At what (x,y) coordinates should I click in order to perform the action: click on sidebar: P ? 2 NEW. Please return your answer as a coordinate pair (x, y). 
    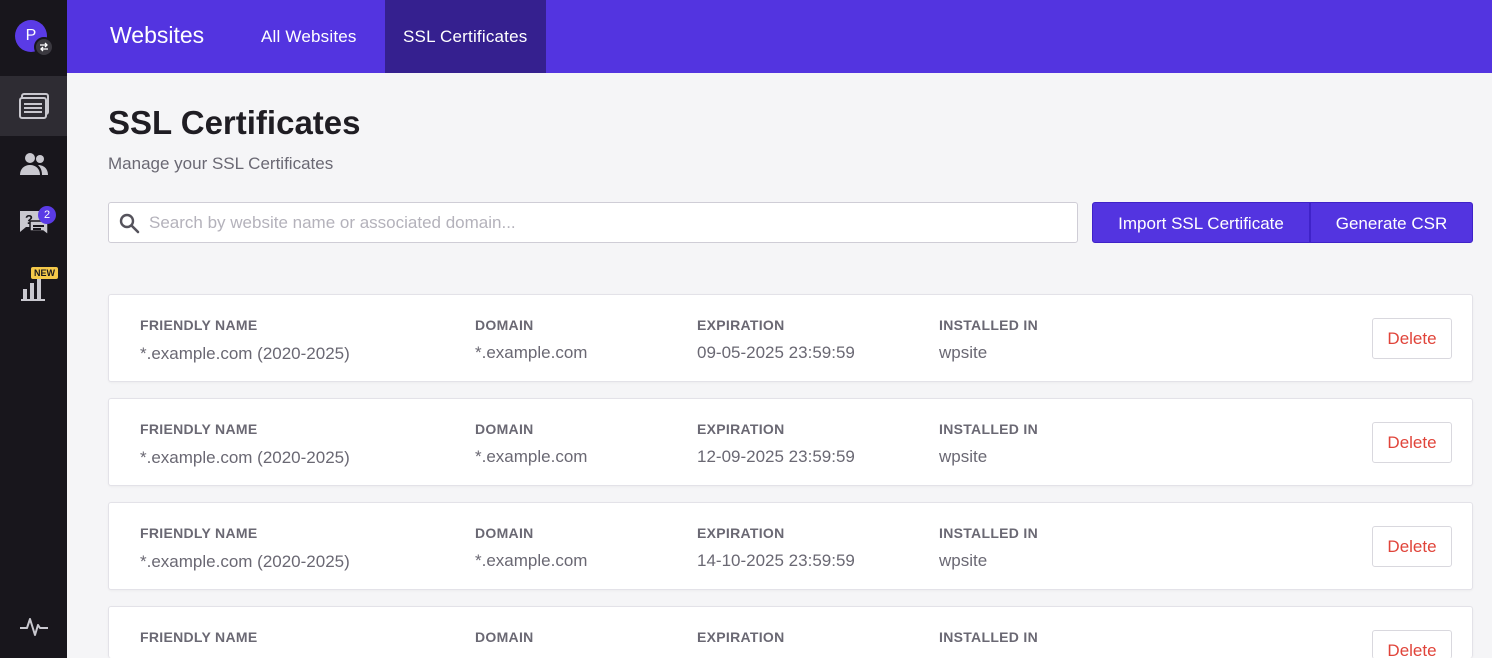
    Looking at the image, I should click on (33, 329).